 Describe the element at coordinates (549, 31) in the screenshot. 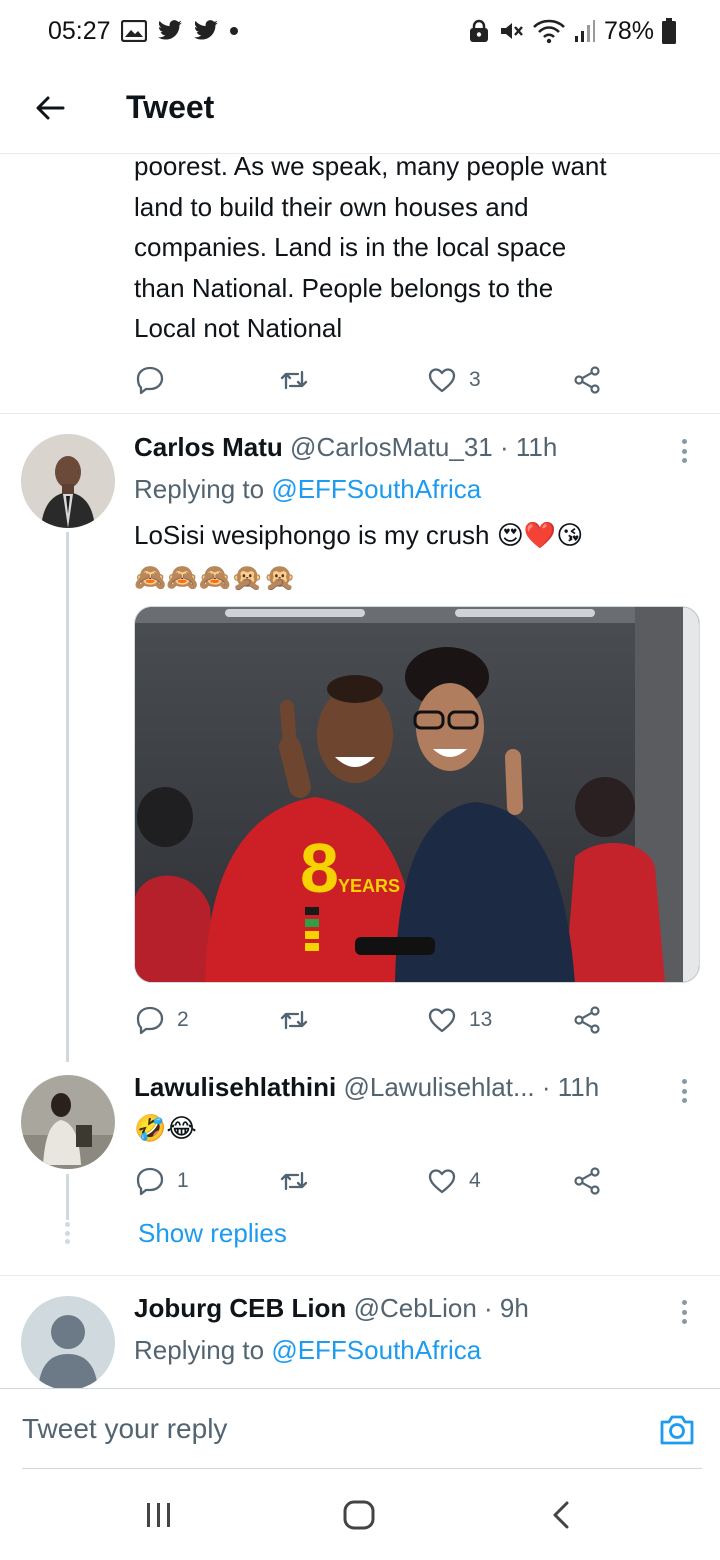

I see `wifi-icon` at that location.